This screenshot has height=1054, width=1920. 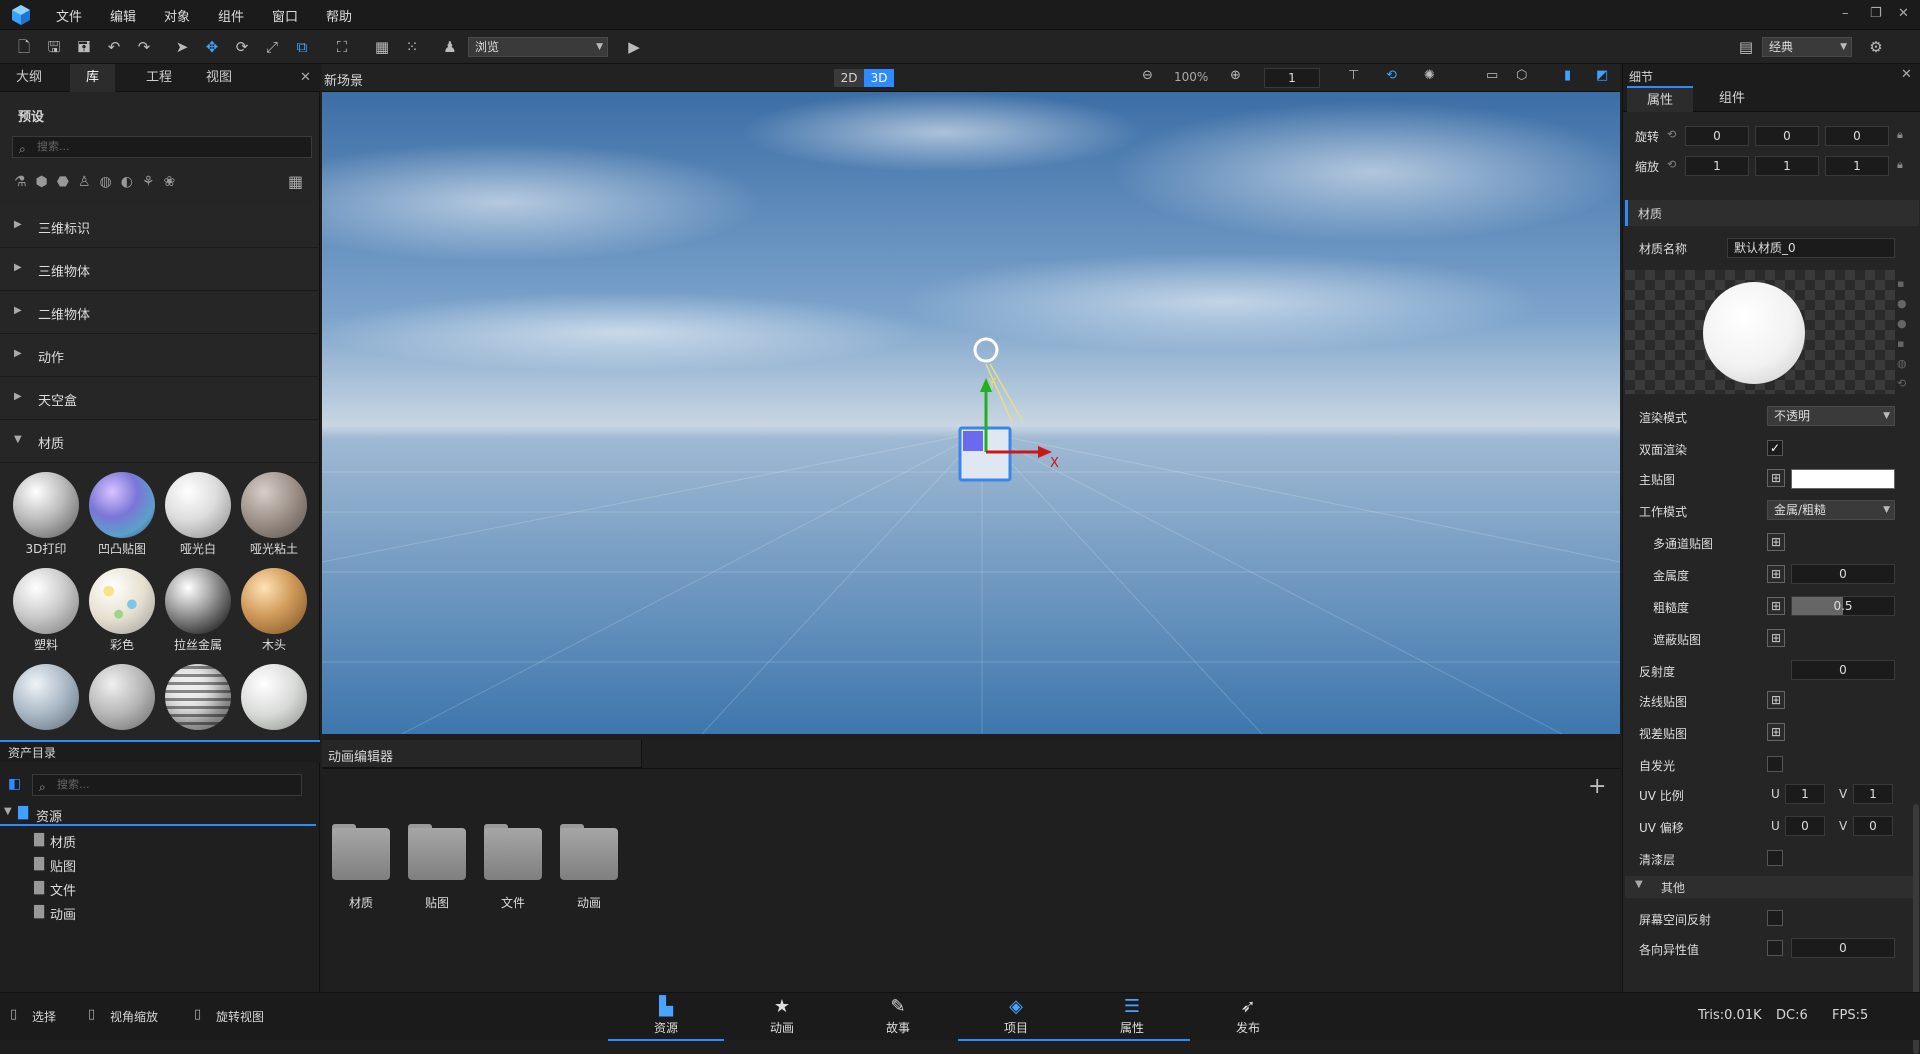 What do you see at coordinates (1876, 47) in the screenshot?
I see `settings-icon: ⚙` at bounding box center [1876, 47].